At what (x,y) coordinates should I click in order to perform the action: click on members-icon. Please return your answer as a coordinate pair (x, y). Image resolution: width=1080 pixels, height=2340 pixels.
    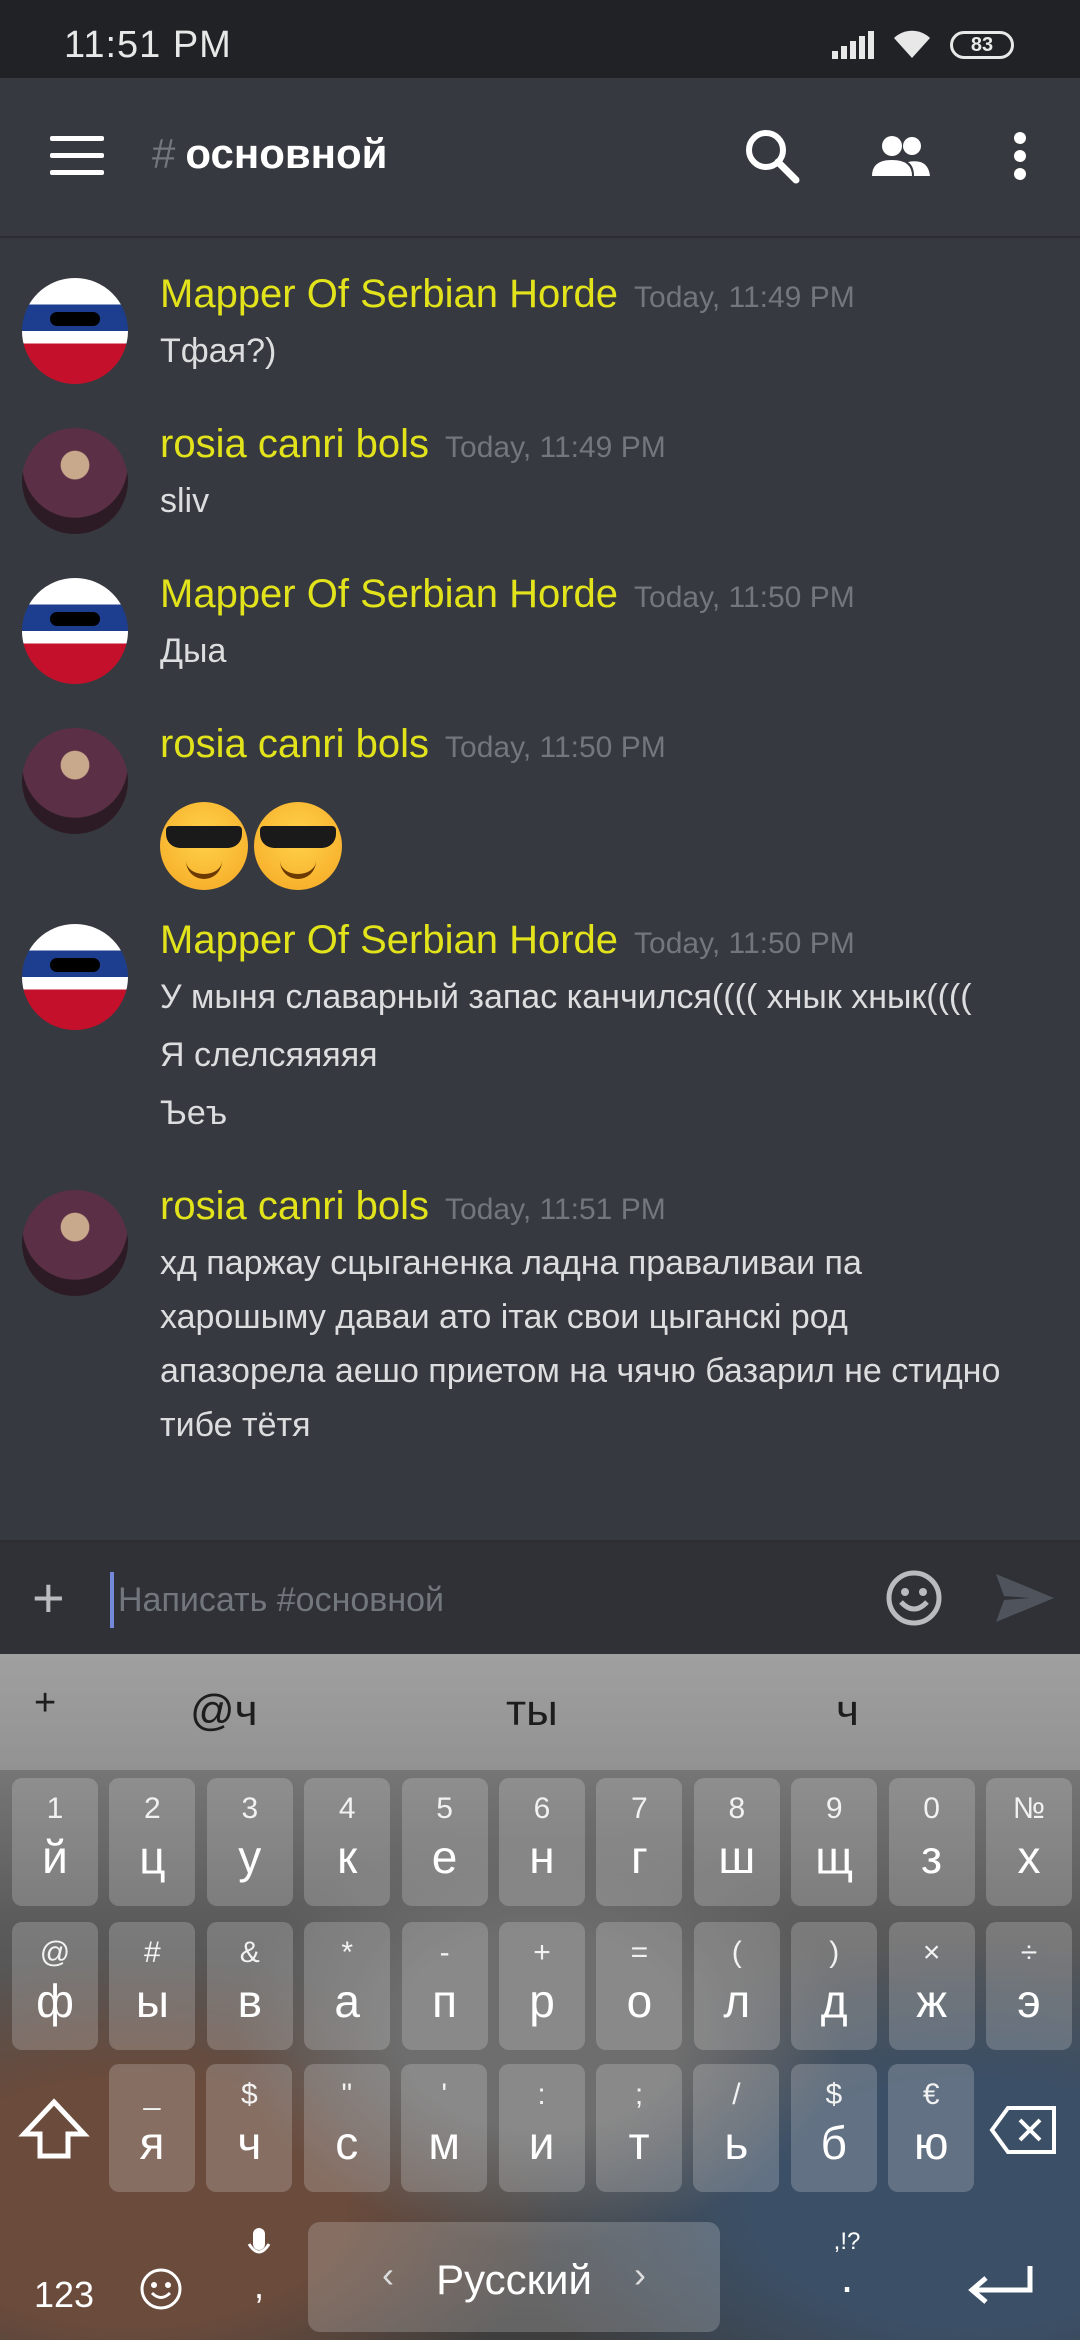
    Looking at the image, I should click on (900, 156).